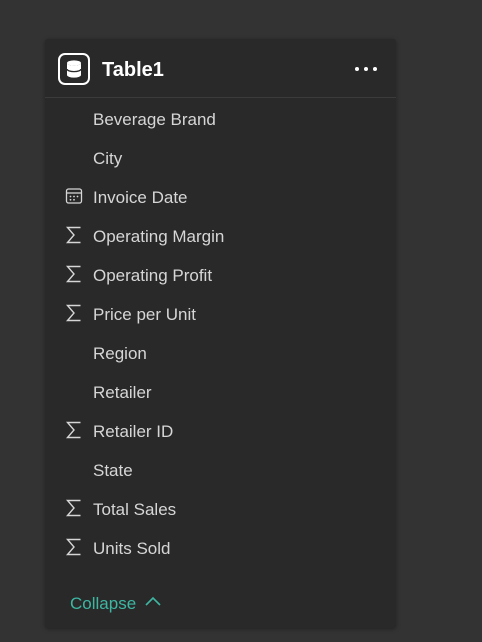  Describe the element at coordinates (220, 314) in the screenshot. I see `field-item-price-per-unit: Price per Unit` at that location.